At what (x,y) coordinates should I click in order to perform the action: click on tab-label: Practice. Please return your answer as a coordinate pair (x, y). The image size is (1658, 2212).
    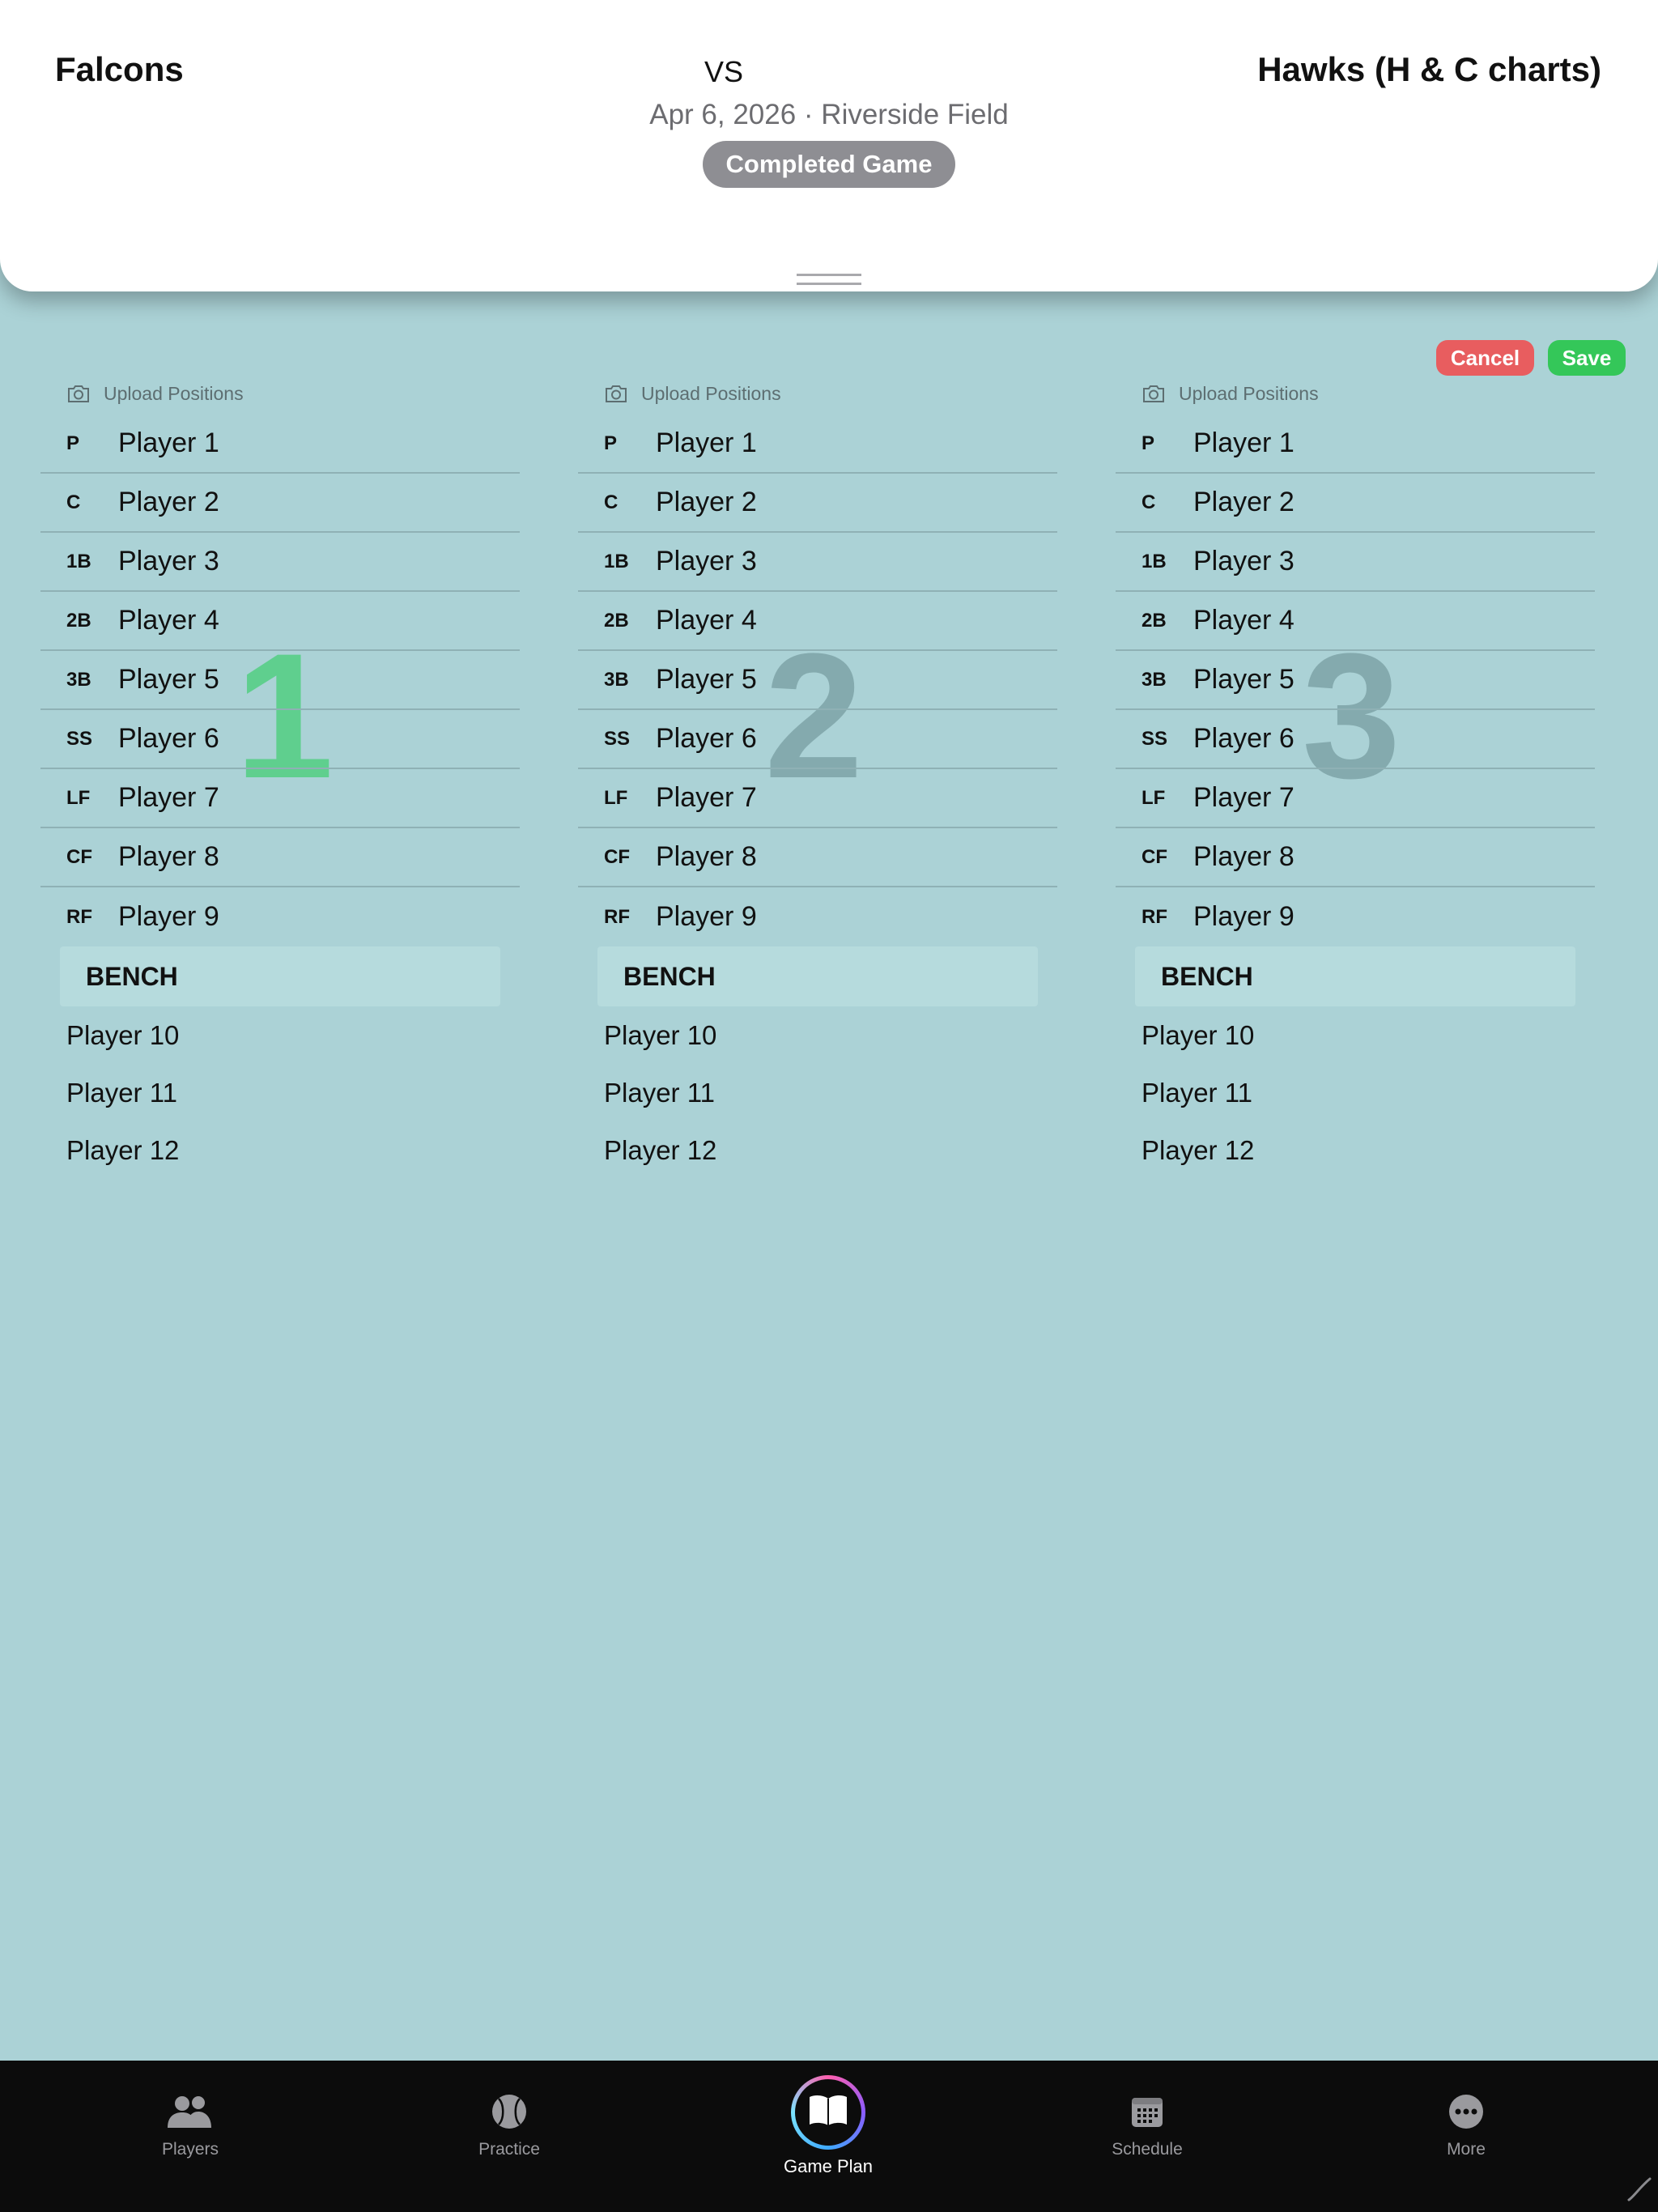
    Looking at the image, I should click on (509, 2149).